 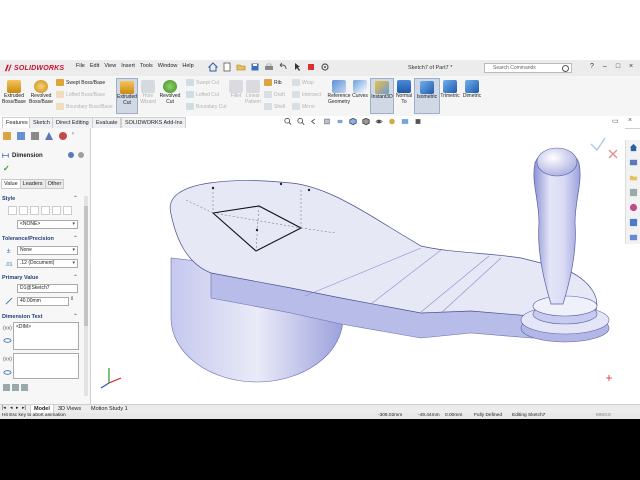 What do you see at coordinates (615, 121) in the screenshot?
I see `graphics-restore-button: ▭` at bounding box center [615, 121].